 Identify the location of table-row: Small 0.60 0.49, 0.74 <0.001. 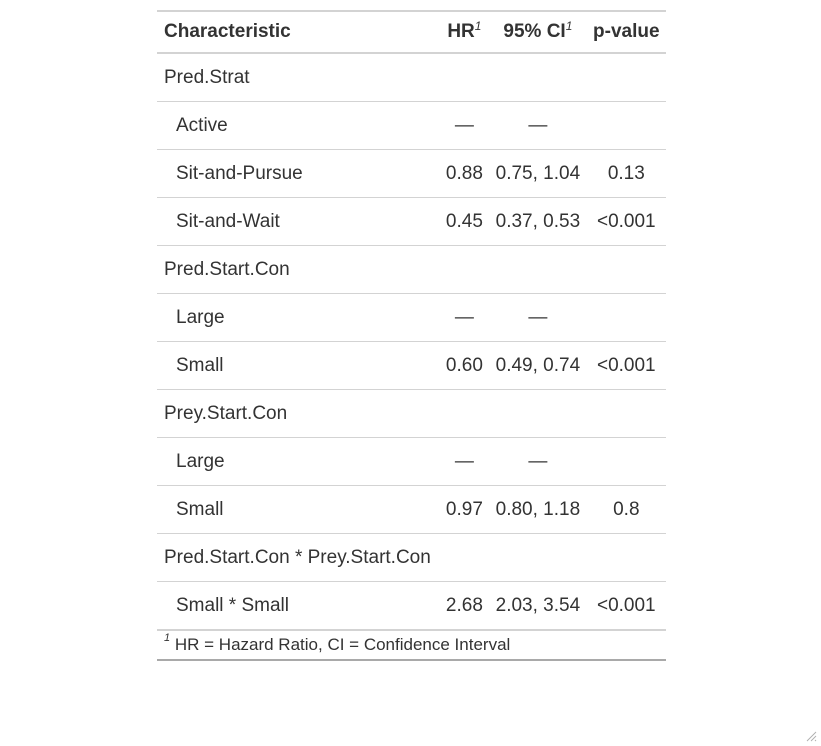
(411, 365).